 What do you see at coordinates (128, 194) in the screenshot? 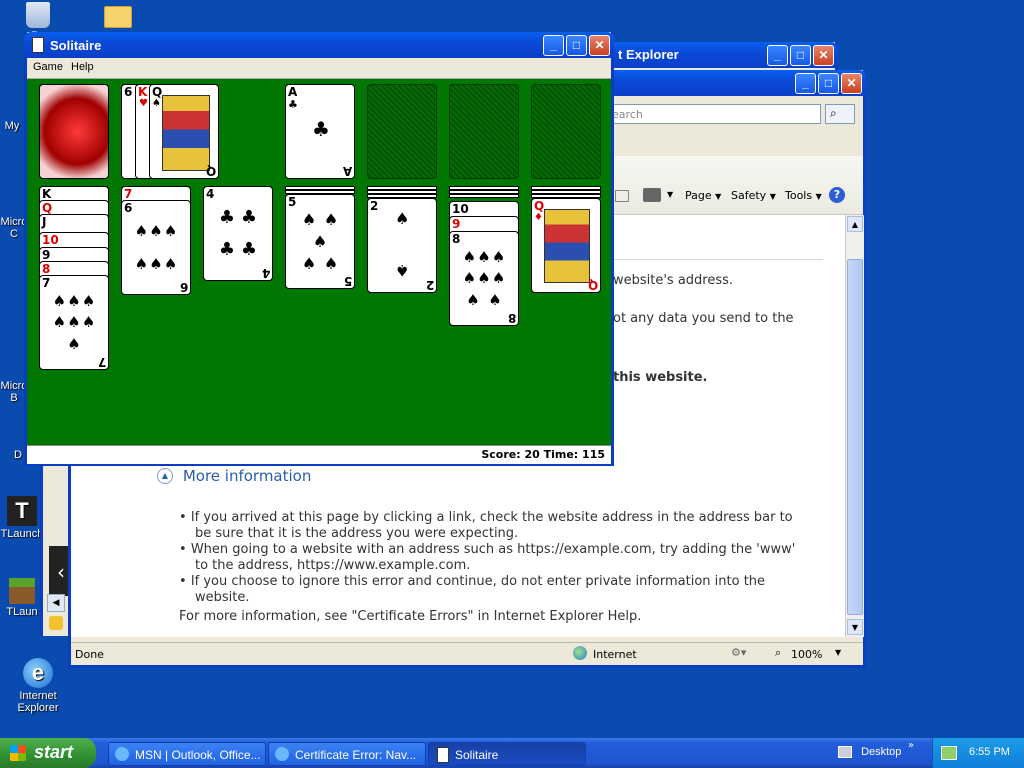
I see `card-rank: 7` at bounding box center [128, 194].